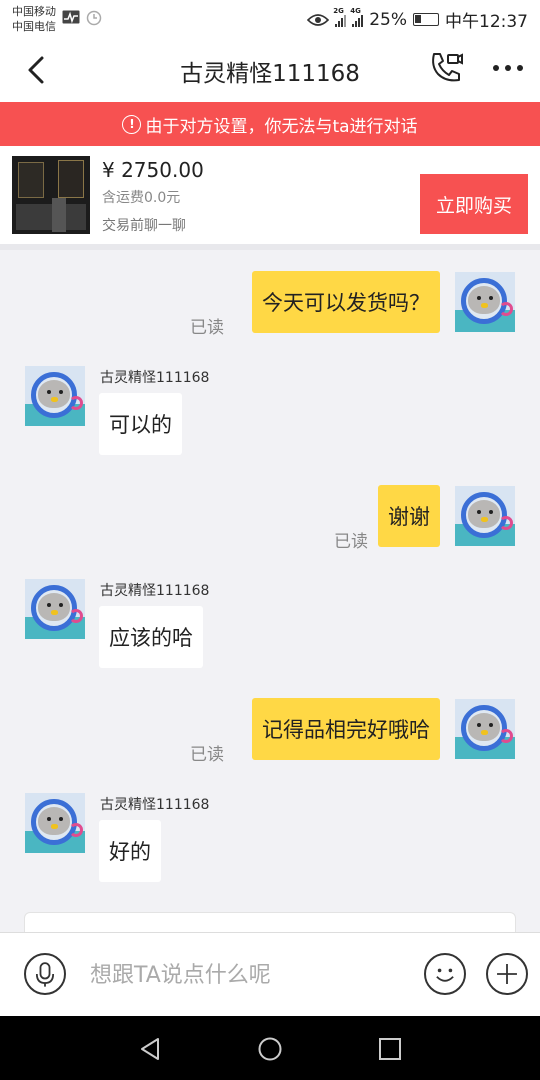 This screenshot has width=540, height=1080. Describe the element at coordinates (445, 974) in the screenshot. I see `emoji-icon` at that location.